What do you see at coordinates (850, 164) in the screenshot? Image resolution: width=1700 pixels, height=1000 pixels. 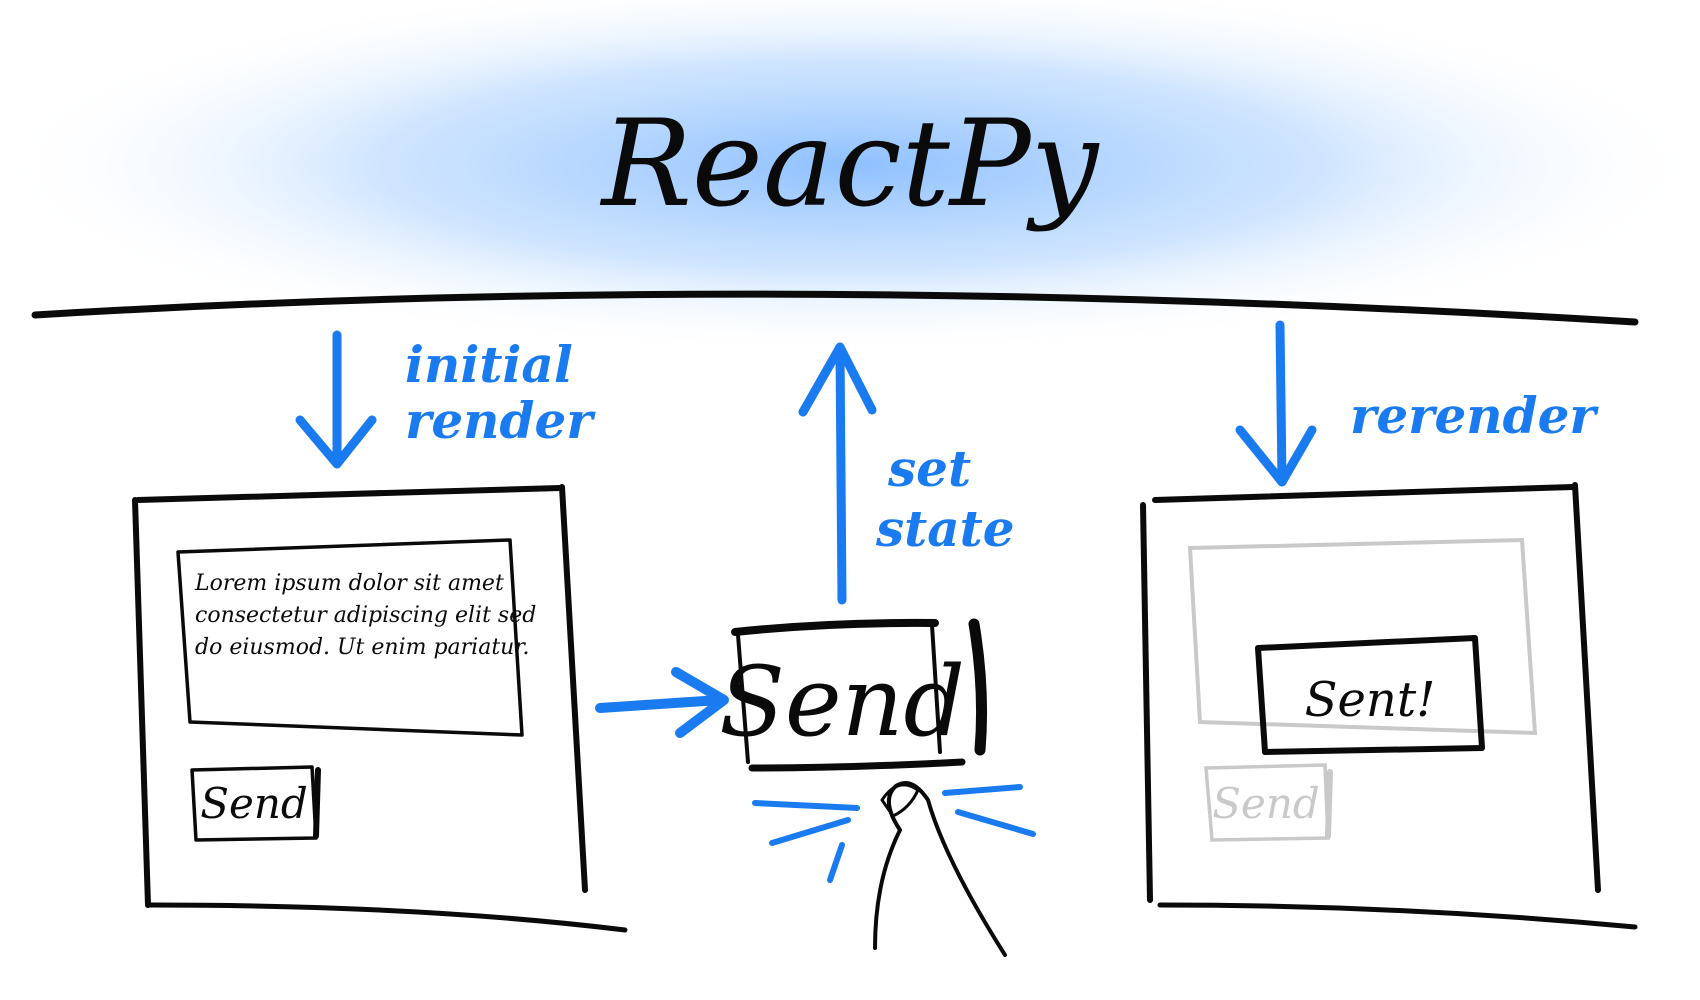 I see `reactpy-title: ReactPy` at bounding box center [850, 164].